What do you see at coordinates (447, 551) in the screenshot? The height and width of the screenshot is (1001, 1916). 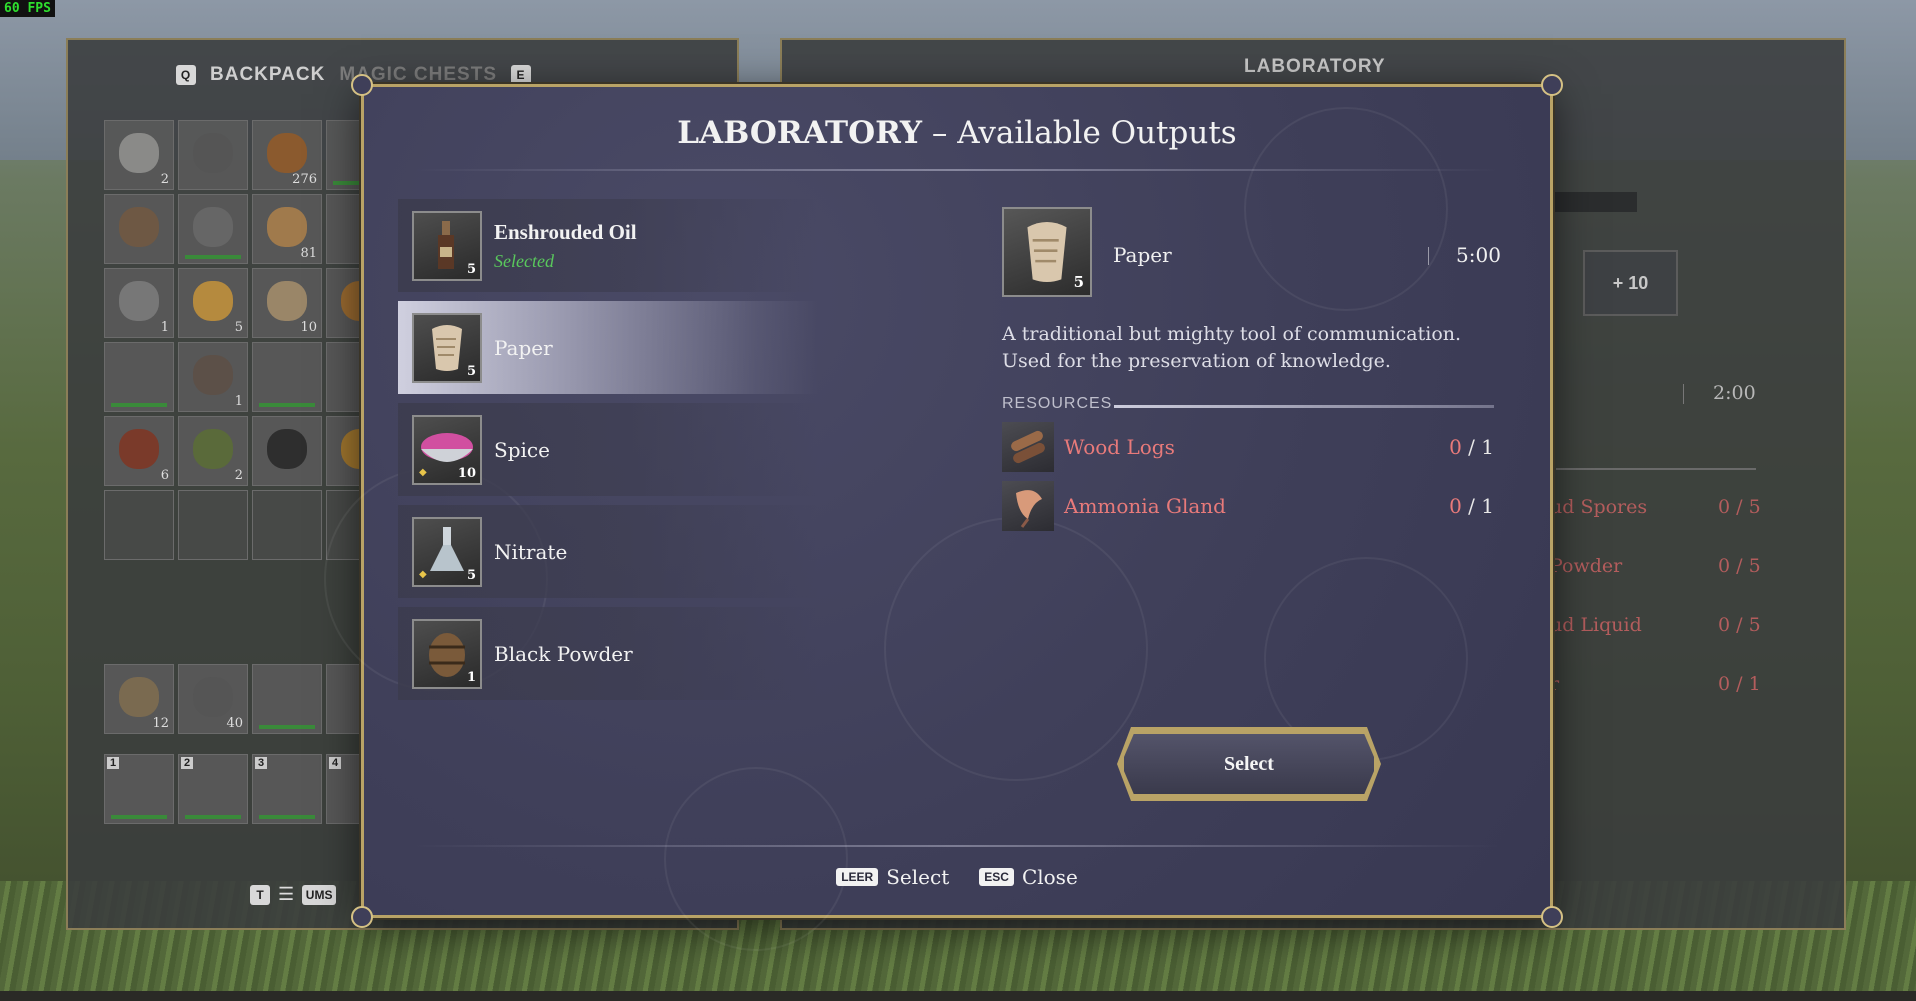 I see `flask-icon: ◆ 5` at bounding box center [447, 551].